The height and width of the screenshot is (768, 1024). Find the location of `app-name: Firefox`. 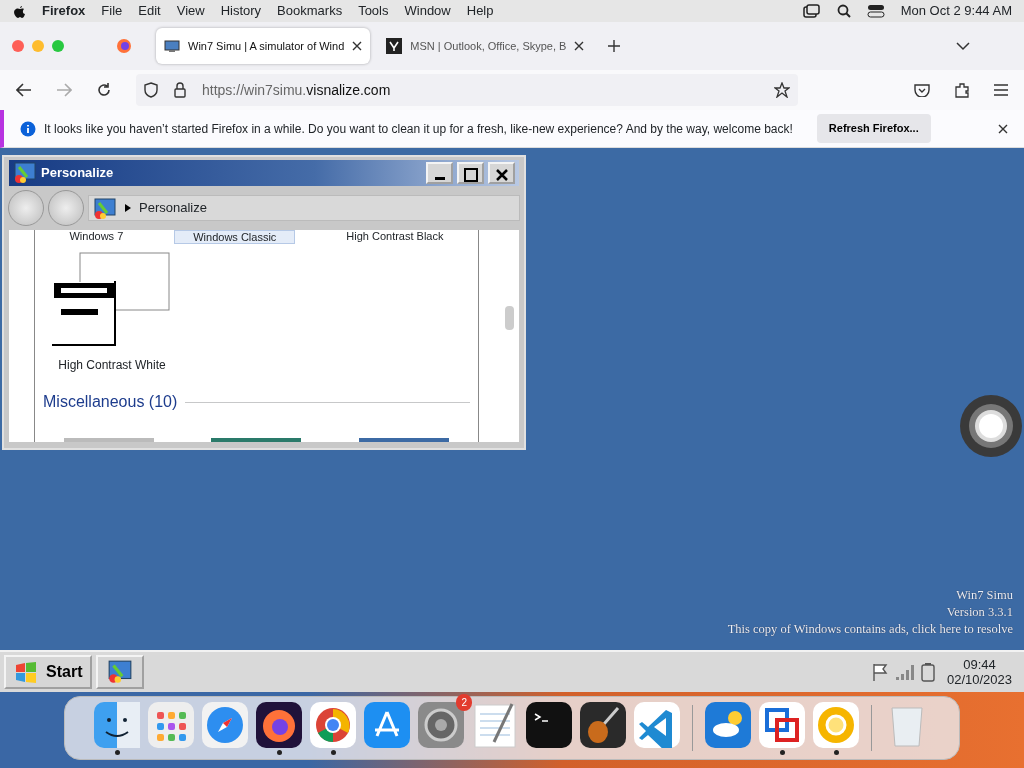

app-name: Firefox is located at coordinates (64, 11).